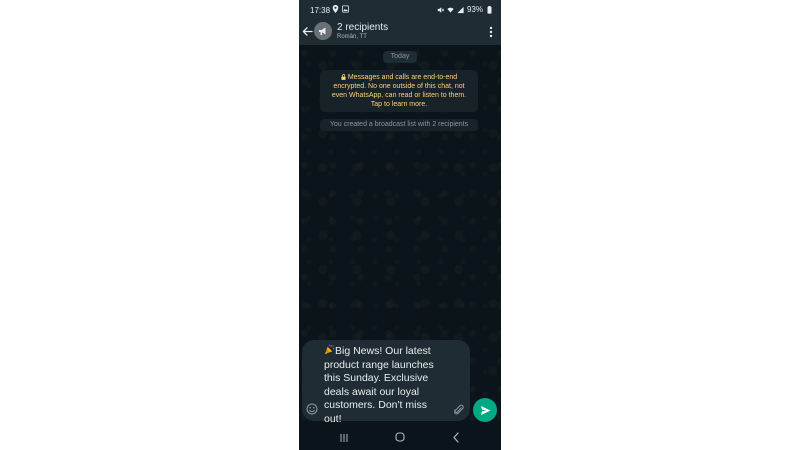 This screenshot has height=450, width=800. Describe the element at coordinates (465, 9) in the screenshot. I see `status-right-icons: 93%` at that location.